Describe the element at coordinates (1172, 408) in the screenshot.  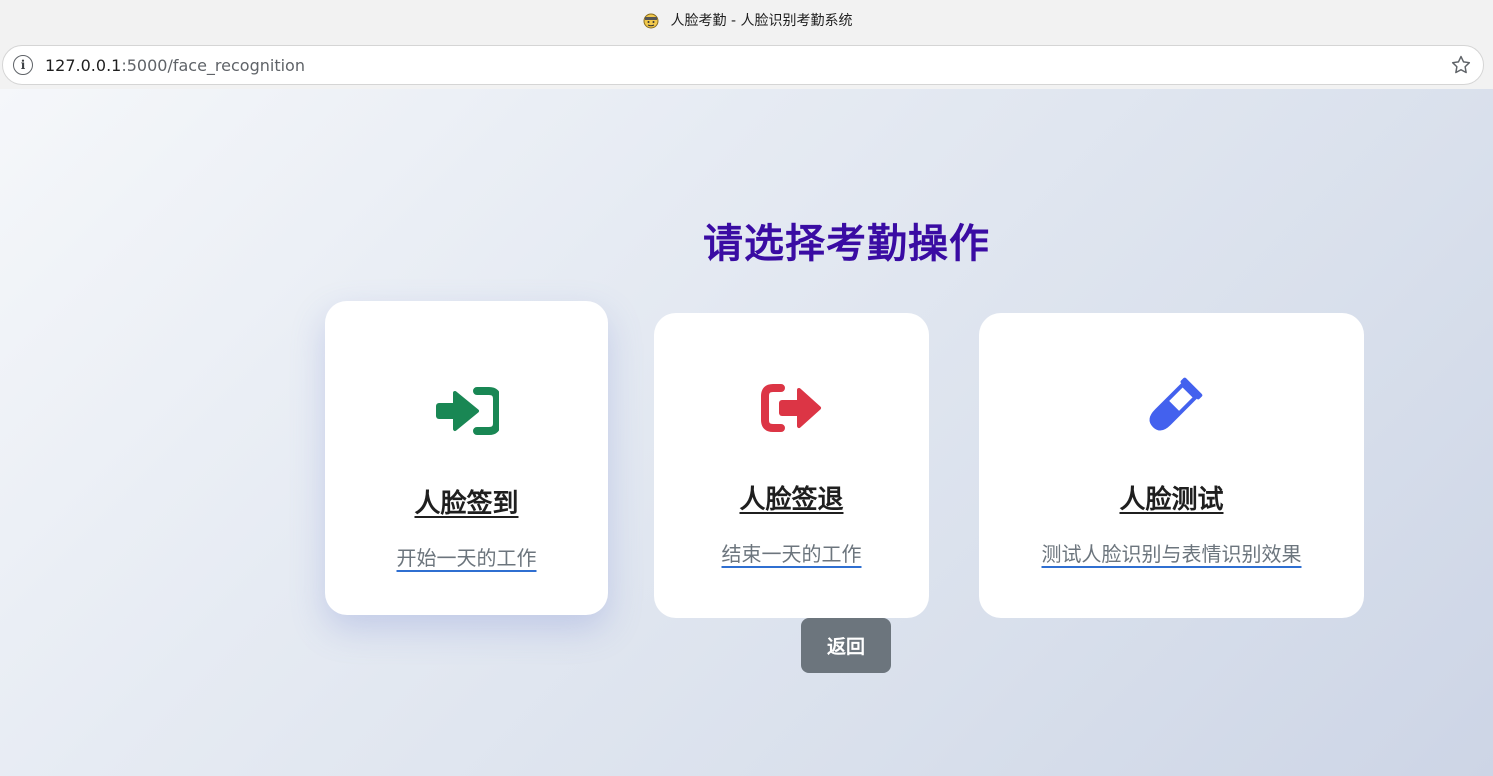
I see `test-tube-icon` at that location.